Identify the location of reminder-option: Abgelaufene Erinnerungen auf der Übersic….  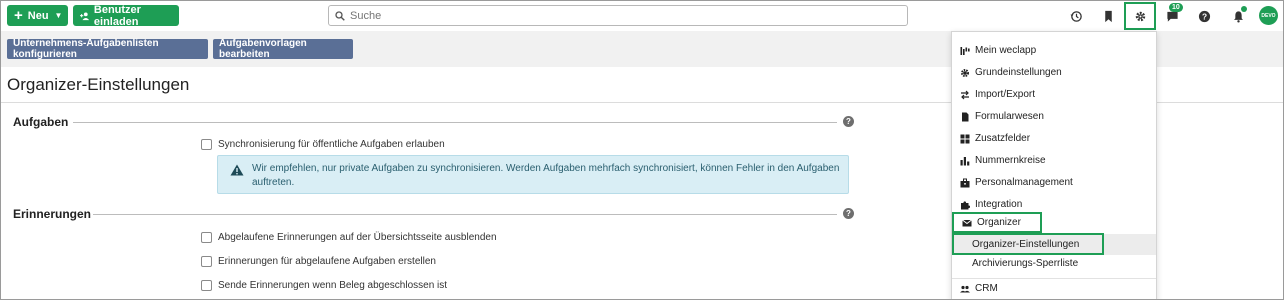
(349, 237).